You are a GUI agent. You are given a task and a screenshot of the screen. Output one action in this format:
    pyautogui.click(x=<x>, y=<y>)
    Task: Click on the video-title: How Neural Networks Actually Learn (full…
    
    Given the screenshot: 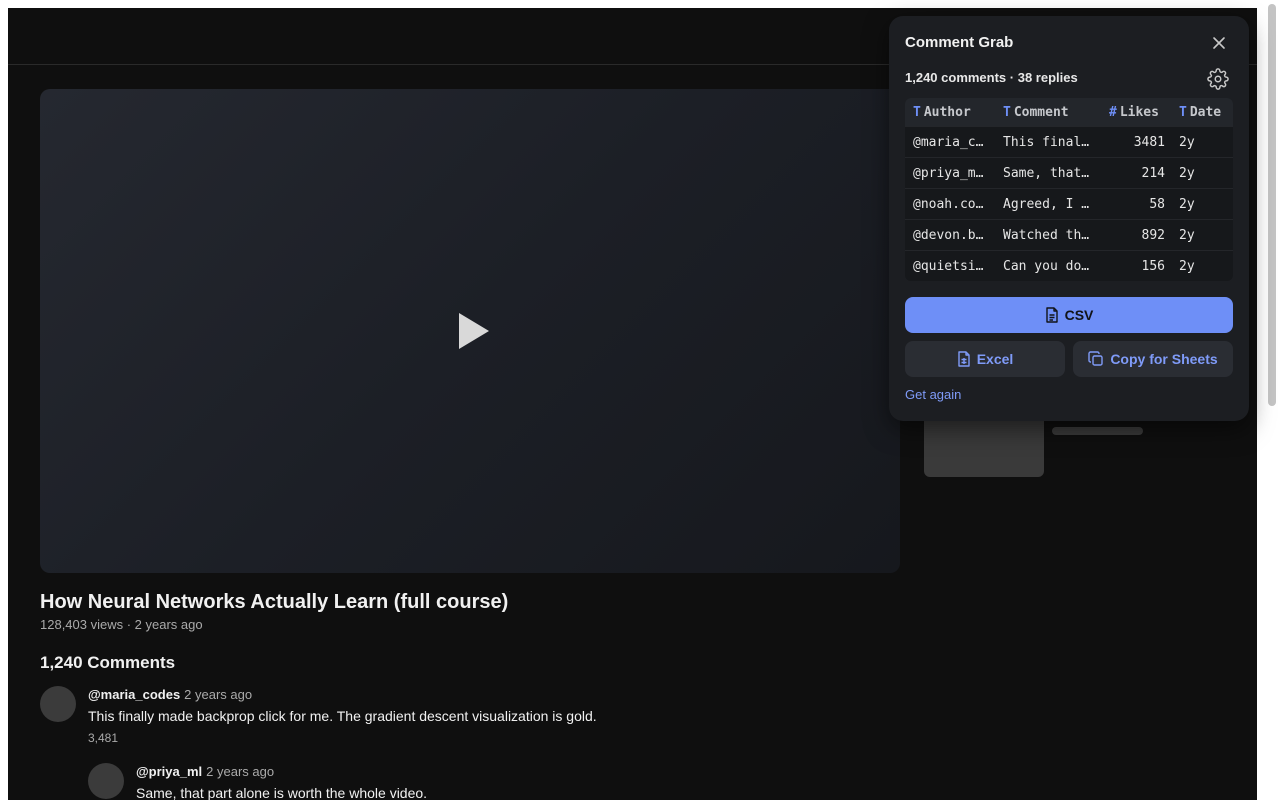 What is the action you would take?
    pyautogui.click(x=274, y=602)
    